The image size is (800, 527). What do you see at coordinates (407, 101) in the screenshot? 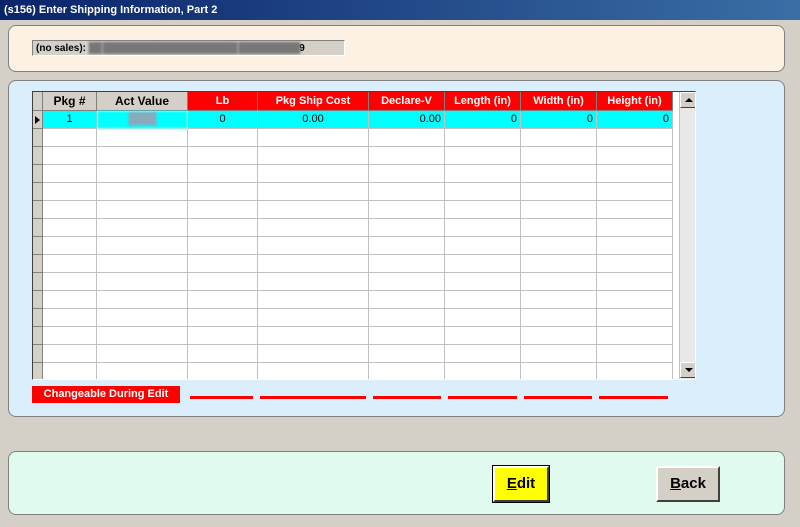
I see `col-header-declare-v: Declare-V` at bounding box center [407, 101].